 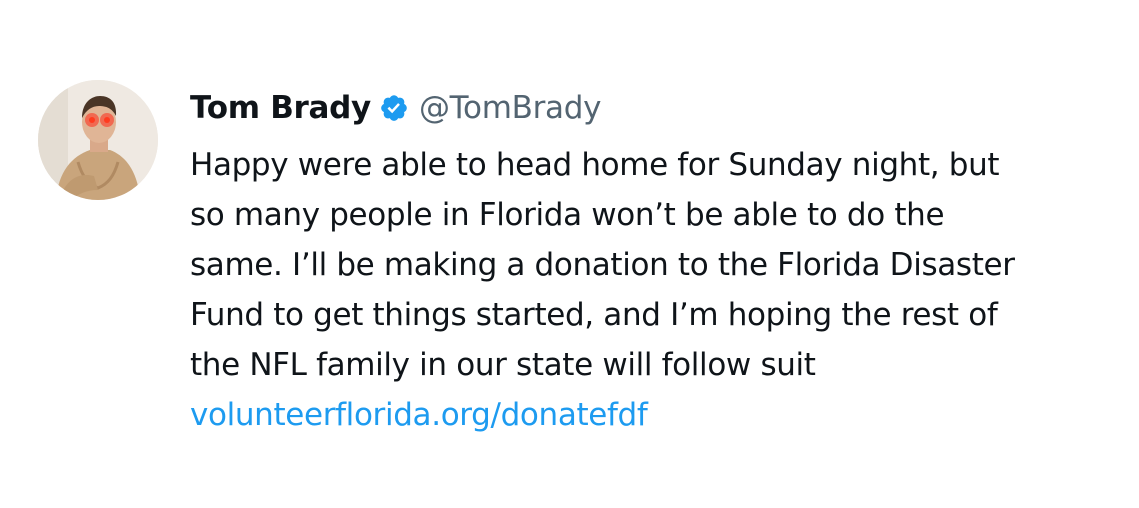 I want to click on author-name: Tom Brady, so click(x=280, y=108).